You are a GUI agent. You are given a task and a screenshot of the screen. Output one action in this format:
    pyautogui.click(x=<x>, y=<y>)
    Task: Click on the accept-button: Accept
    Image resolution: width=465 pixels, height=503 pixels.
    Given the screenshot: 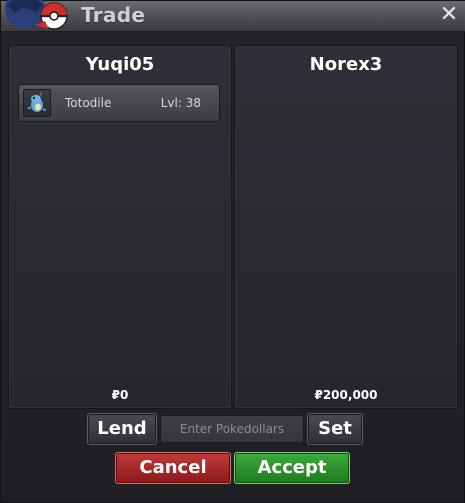 What is the action you would take?
    pyautogui.click(x=292, y=468)
    